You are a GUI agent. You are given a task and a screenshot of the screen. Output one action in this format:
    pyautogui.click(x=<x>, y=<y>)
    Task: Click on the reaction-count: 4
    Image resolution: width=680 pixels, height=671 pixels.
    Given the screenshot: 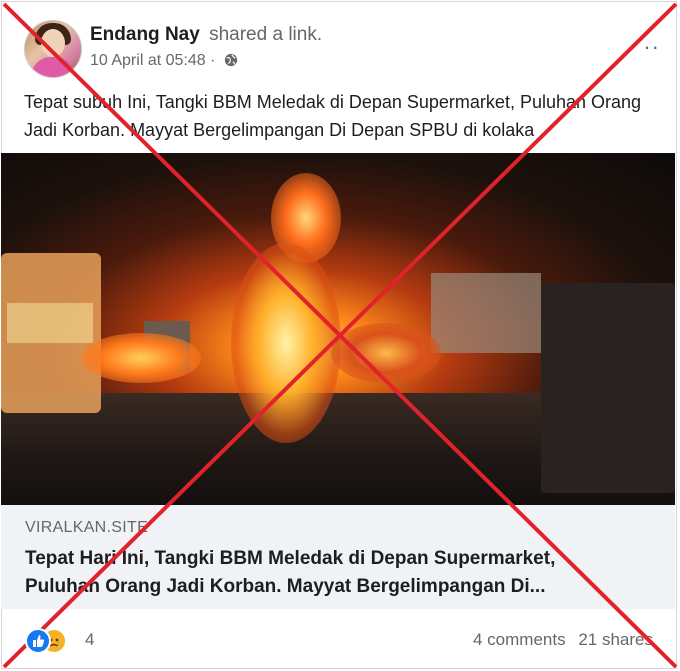 What is the action you would take?
    pyautogui.click(x=89, y=640)
    